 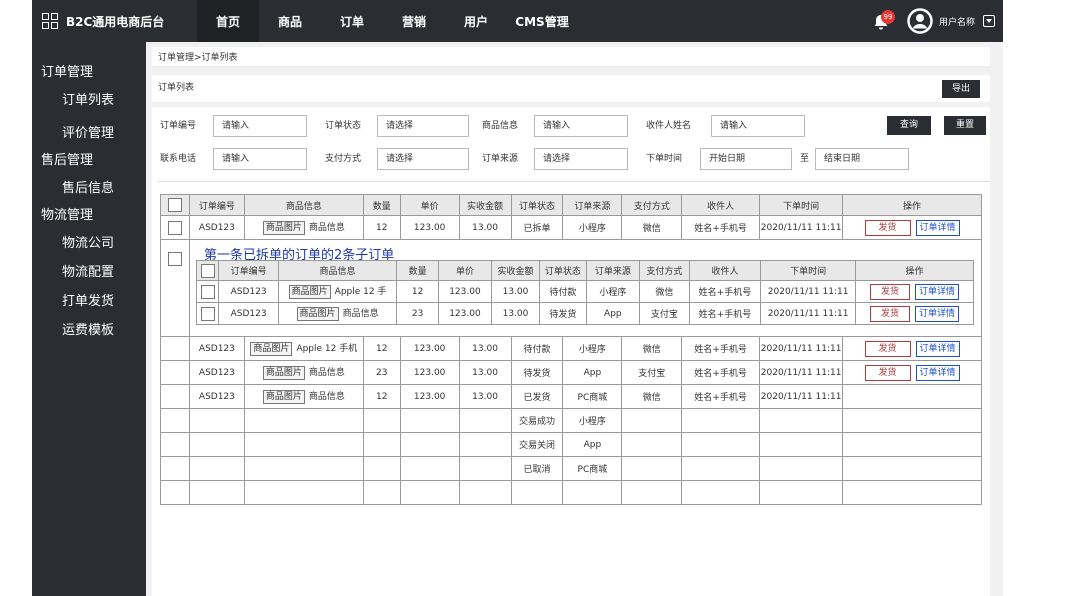 I want to click on sidebar-item-freight-template: 运费模板, so click(x=89, y=330).